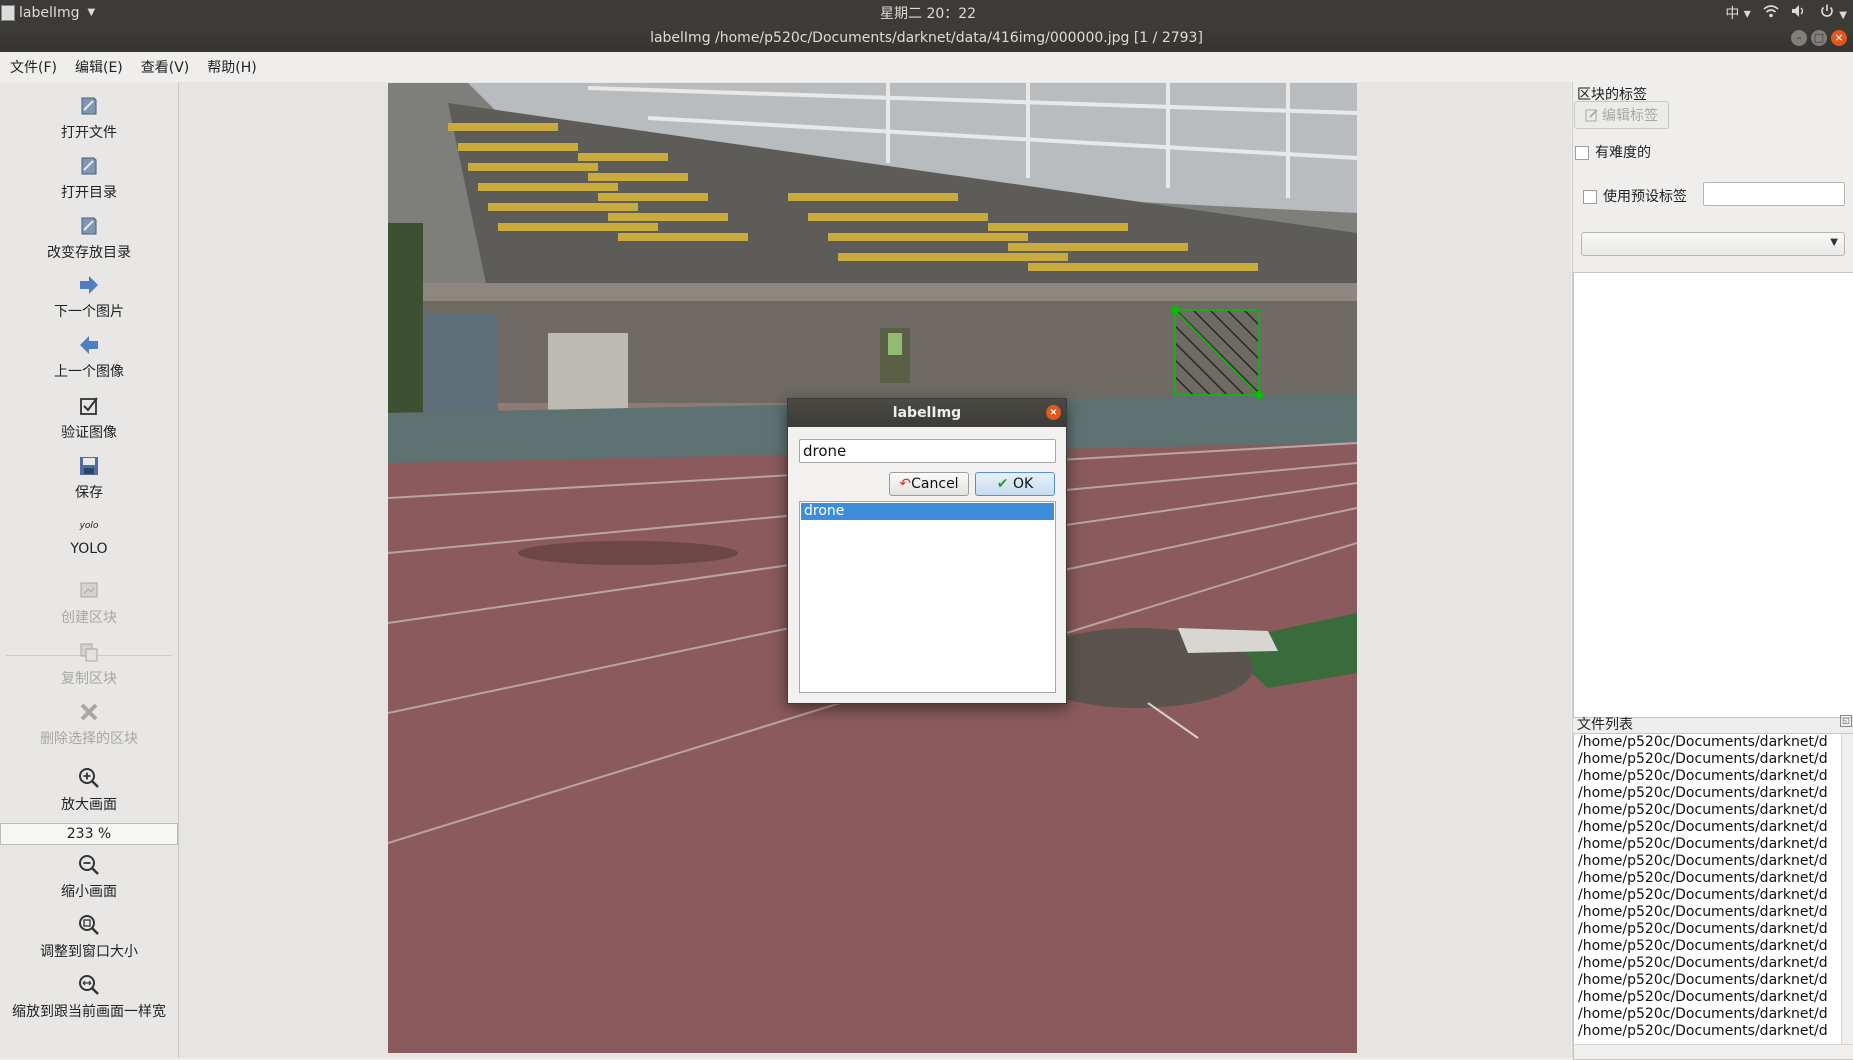 The image size is (1853, 1060). Describe the element at coordinates (89, 739) in the screenshot. I see `delete-box-label: 删除选择的区块` at that location.